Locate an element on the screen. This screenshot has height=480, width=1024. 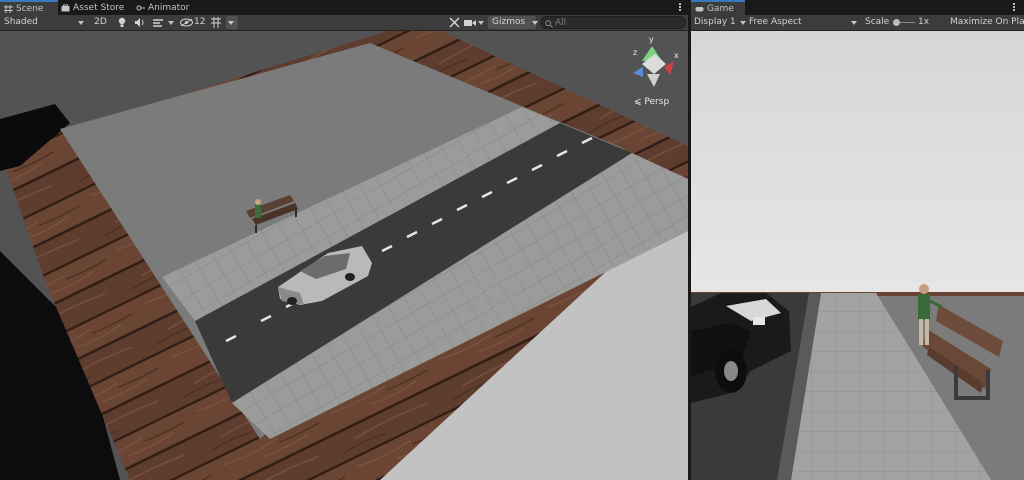
toggle-2d-label: 2D is located at coordinates (100, 22).